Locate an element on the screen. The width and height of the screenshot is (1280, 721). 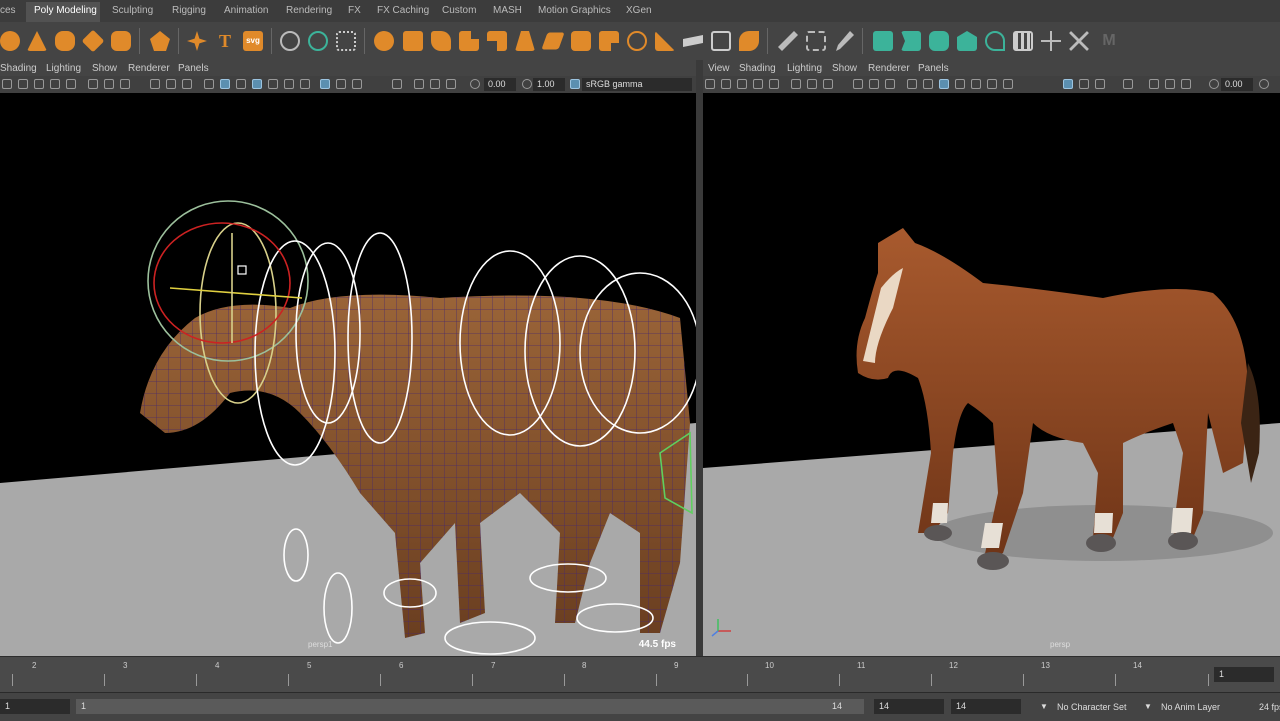
torus-icon is located at coordinates (65, 41).